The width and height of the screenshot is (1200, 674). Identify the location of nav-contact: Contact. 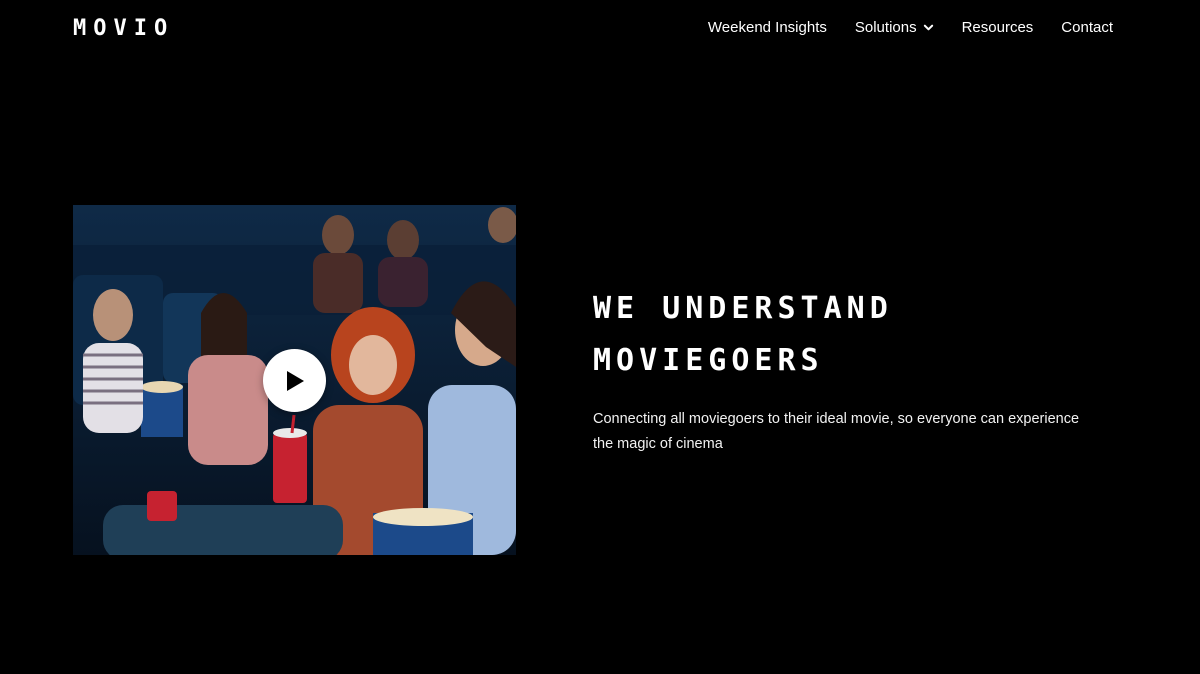
(1087, 27).